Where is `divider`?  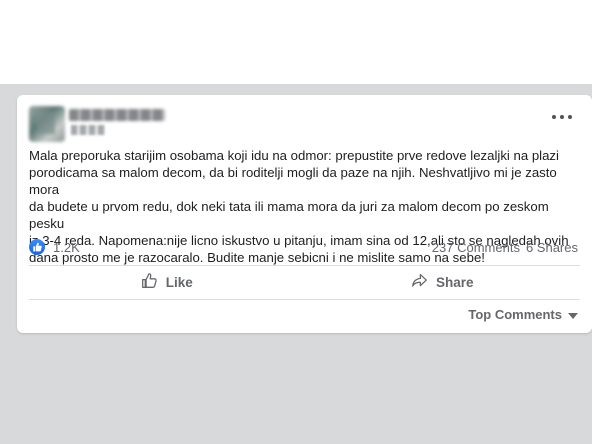 divider is located at coordinates (304, 299).